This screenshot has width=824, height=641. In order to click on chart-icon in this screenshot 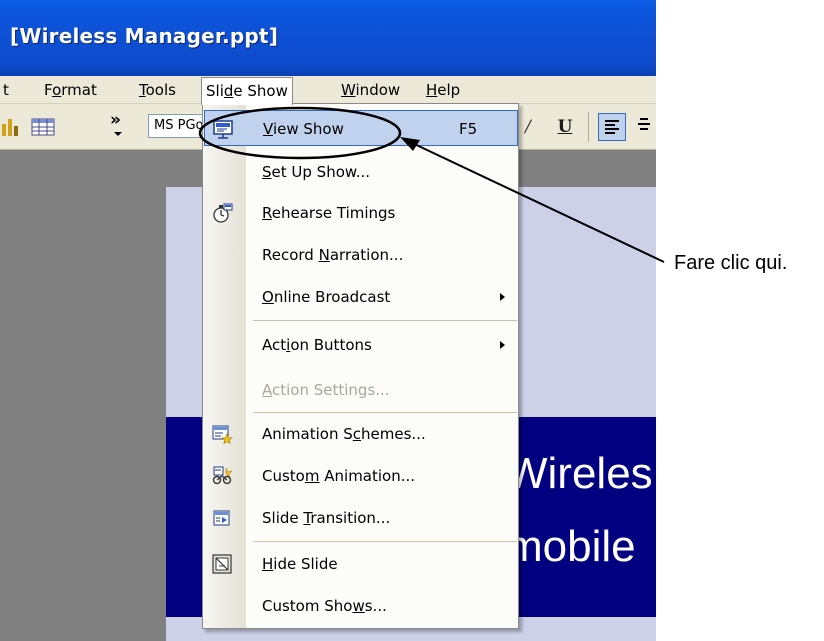, I will do `click(10, 127)`.